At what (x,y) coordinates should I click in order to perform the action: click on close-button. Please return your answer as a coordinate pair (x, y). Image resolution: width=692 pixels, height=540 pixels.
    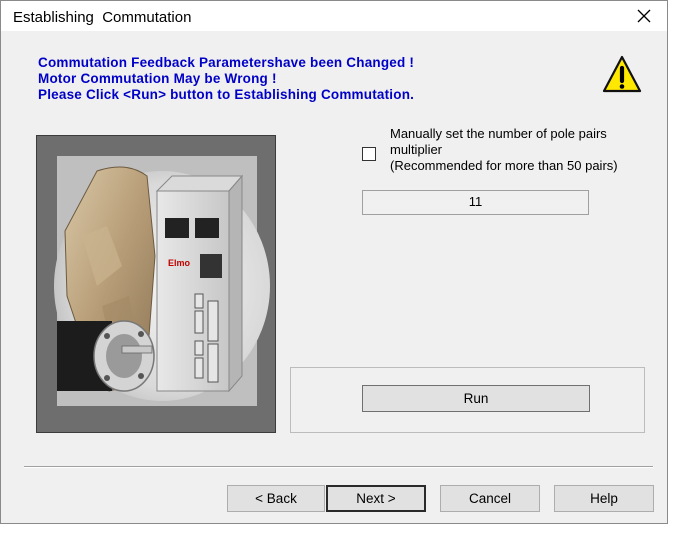
    Looking at the image, I should click on (644, 16).